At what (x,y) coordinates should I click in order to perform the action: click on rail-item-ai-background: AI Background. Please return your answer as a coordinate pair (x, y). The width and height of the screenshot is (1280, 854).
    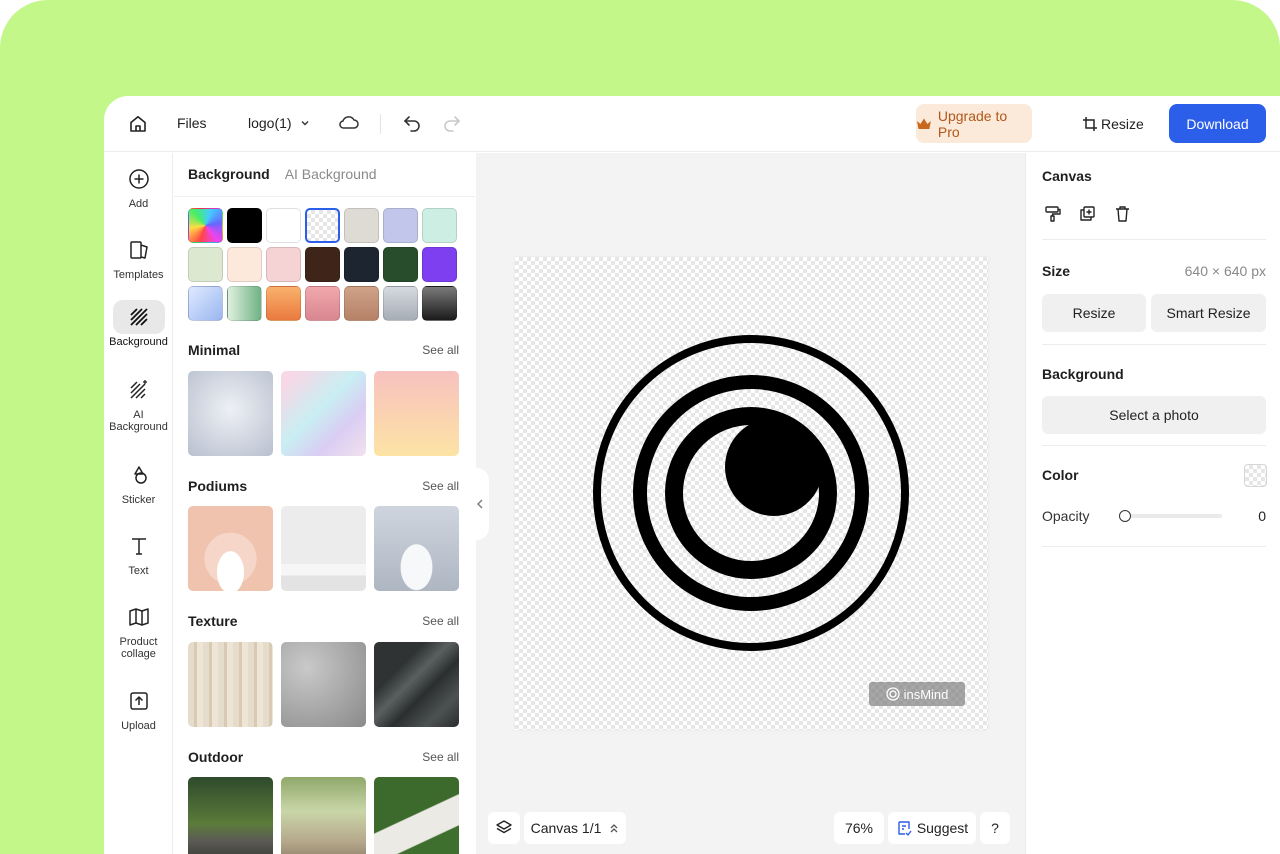
    Looking at the image, I should click on (138, 403).